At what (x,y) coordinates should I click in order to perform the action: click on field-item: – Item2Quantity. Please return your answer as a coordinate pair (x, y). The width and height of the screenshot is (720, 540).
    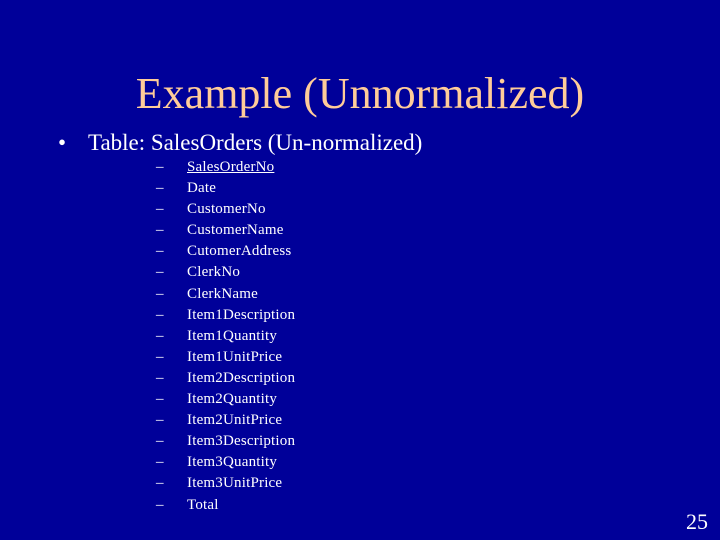
    Looking at the image, I should click on (225, 399).